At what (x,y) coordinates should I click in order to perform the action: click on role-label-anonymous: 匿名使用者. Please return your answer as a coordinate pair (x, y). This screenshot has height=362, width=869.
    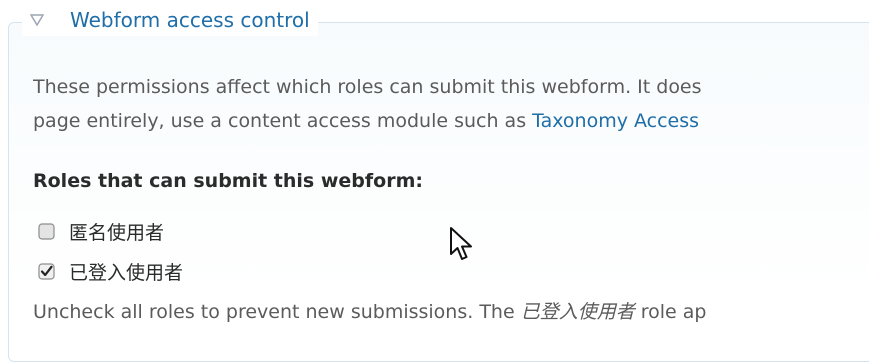
    Looking at the image, I should click on (116, 231).